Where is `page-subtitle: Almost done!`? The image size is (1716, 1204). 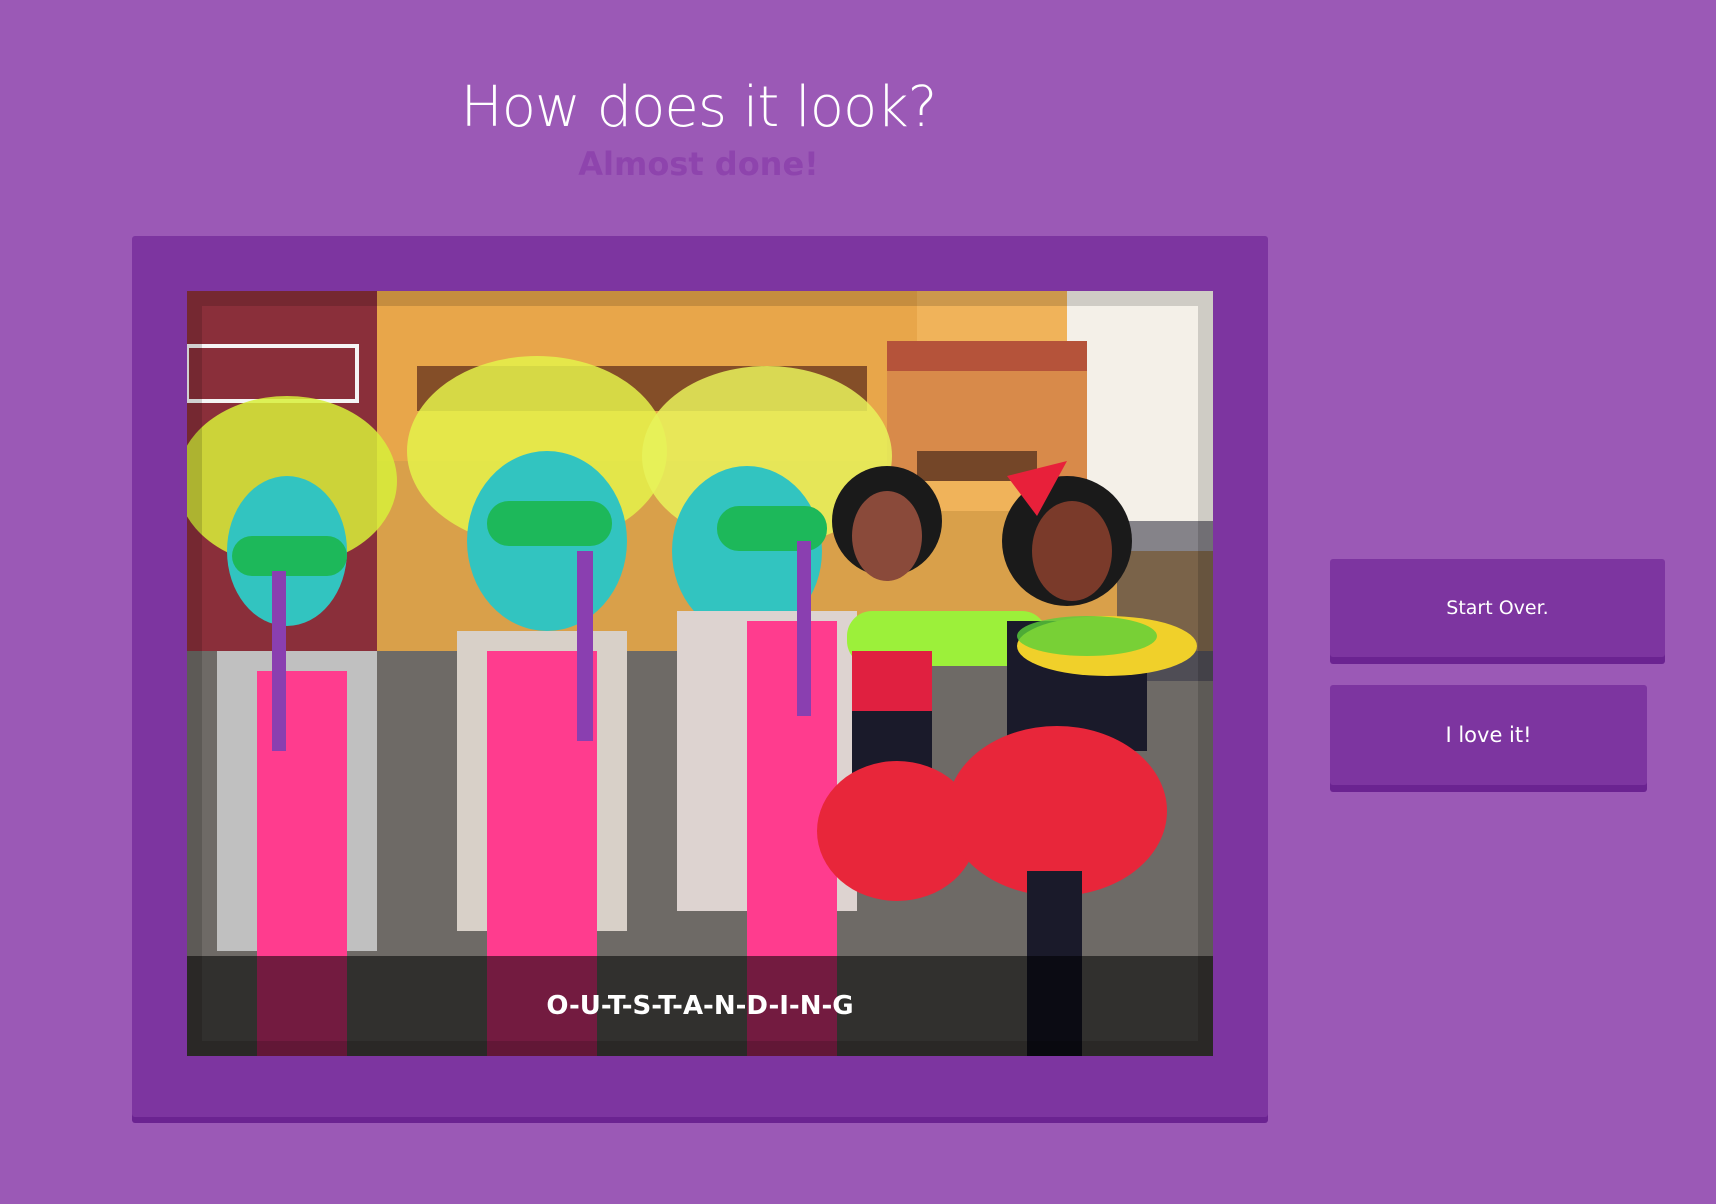 page-subtitle: Almost done! is located at coordinates (698, 164).